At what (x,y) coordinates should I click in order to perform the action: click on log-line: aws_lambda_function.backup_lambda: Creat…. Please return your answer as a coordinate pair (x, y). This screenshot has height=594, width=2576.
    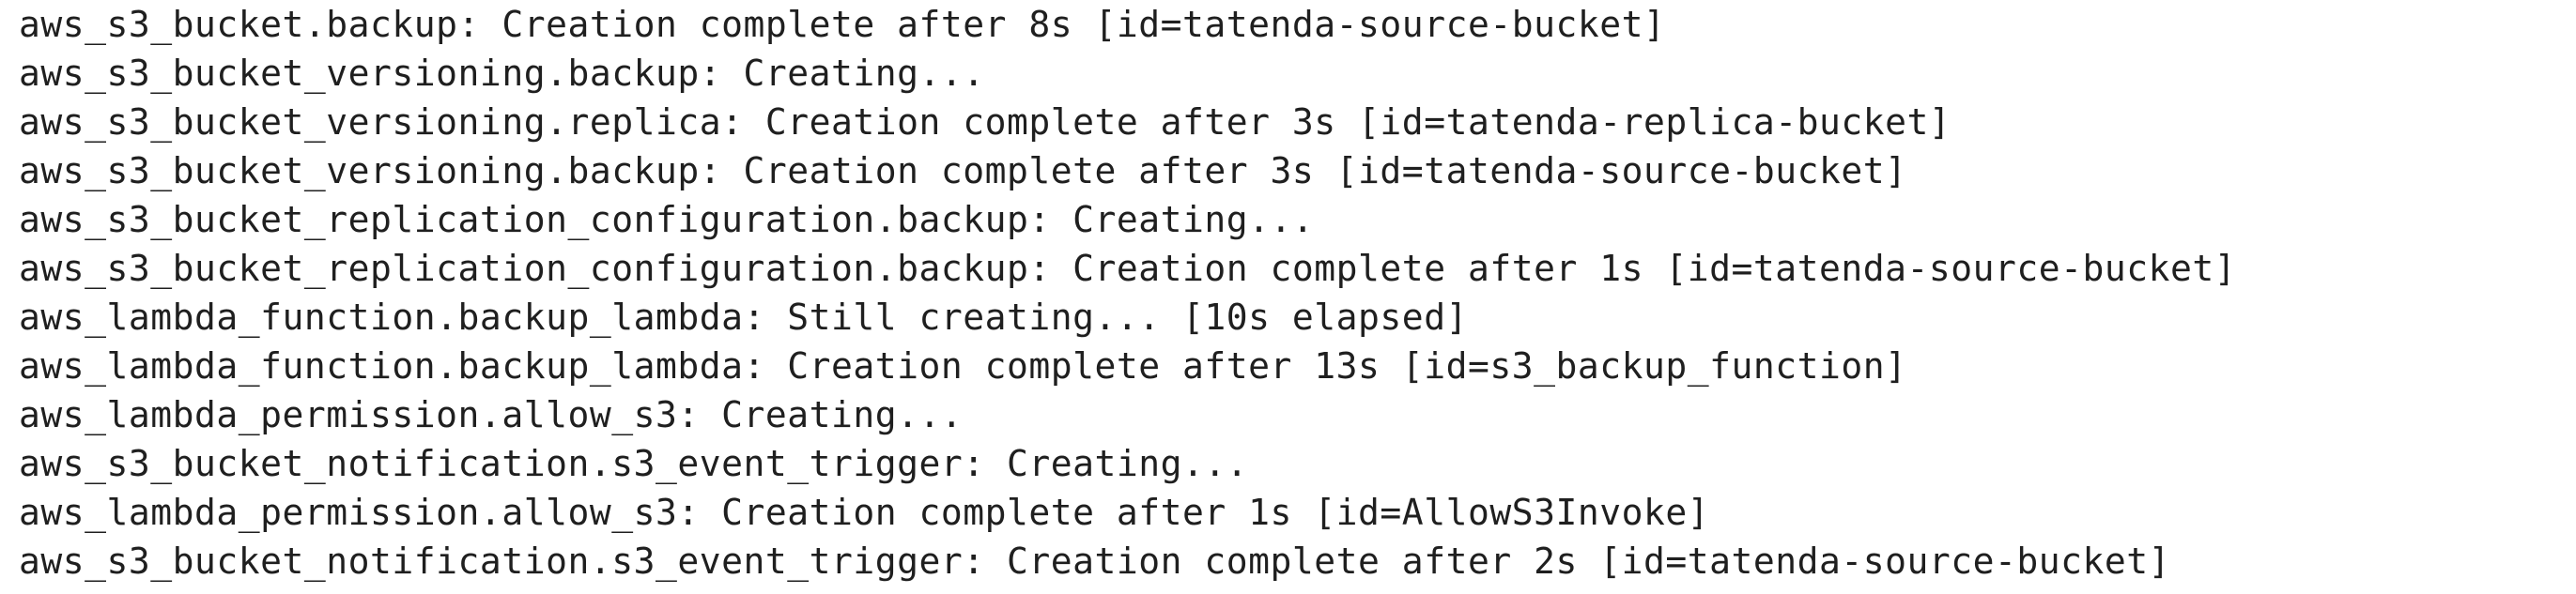
    Looking at the image, I should click on (963, 366).